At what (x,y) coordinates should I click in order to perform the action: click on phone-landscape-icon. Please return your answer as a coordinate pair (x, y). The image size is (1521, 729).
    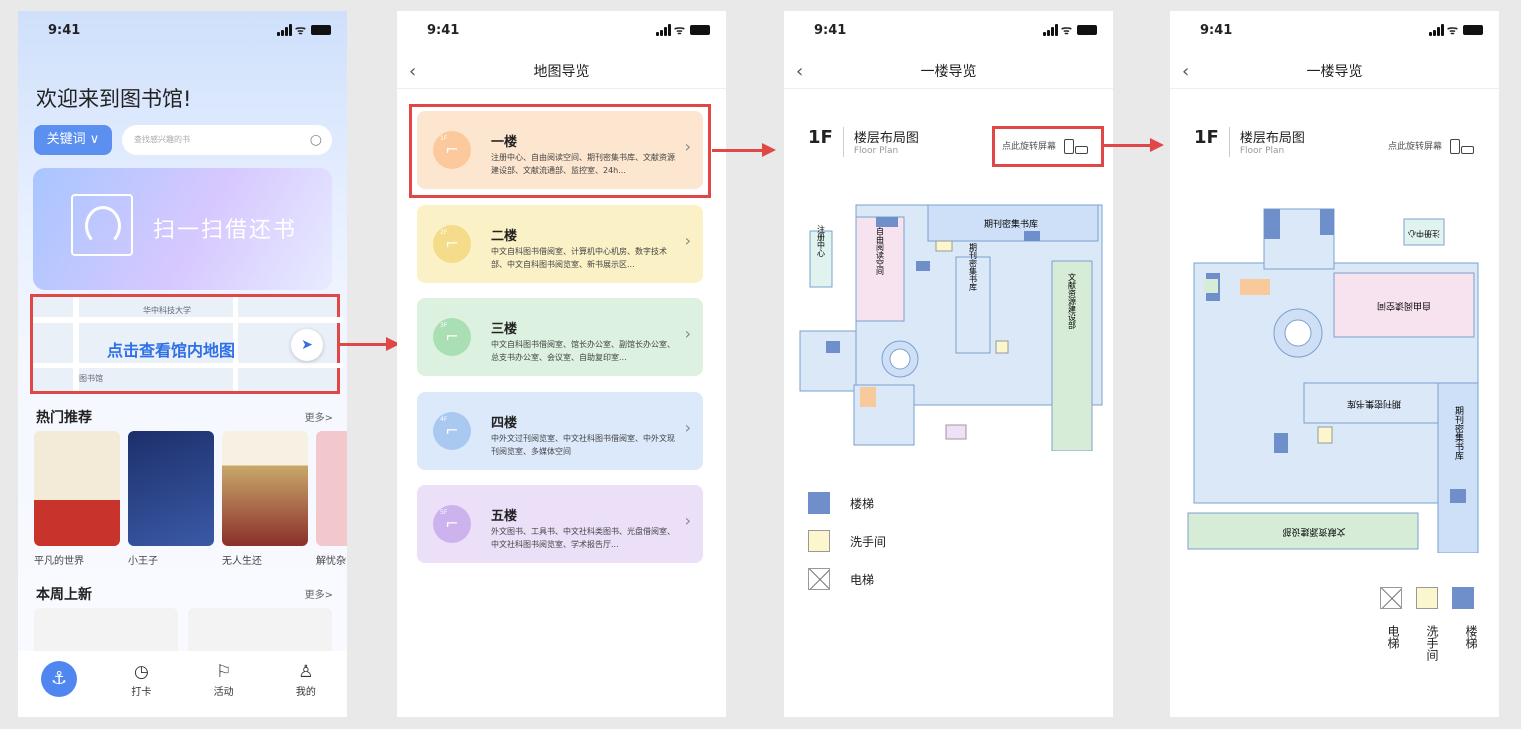
    Looking at the image, I should click on (1468, 150).